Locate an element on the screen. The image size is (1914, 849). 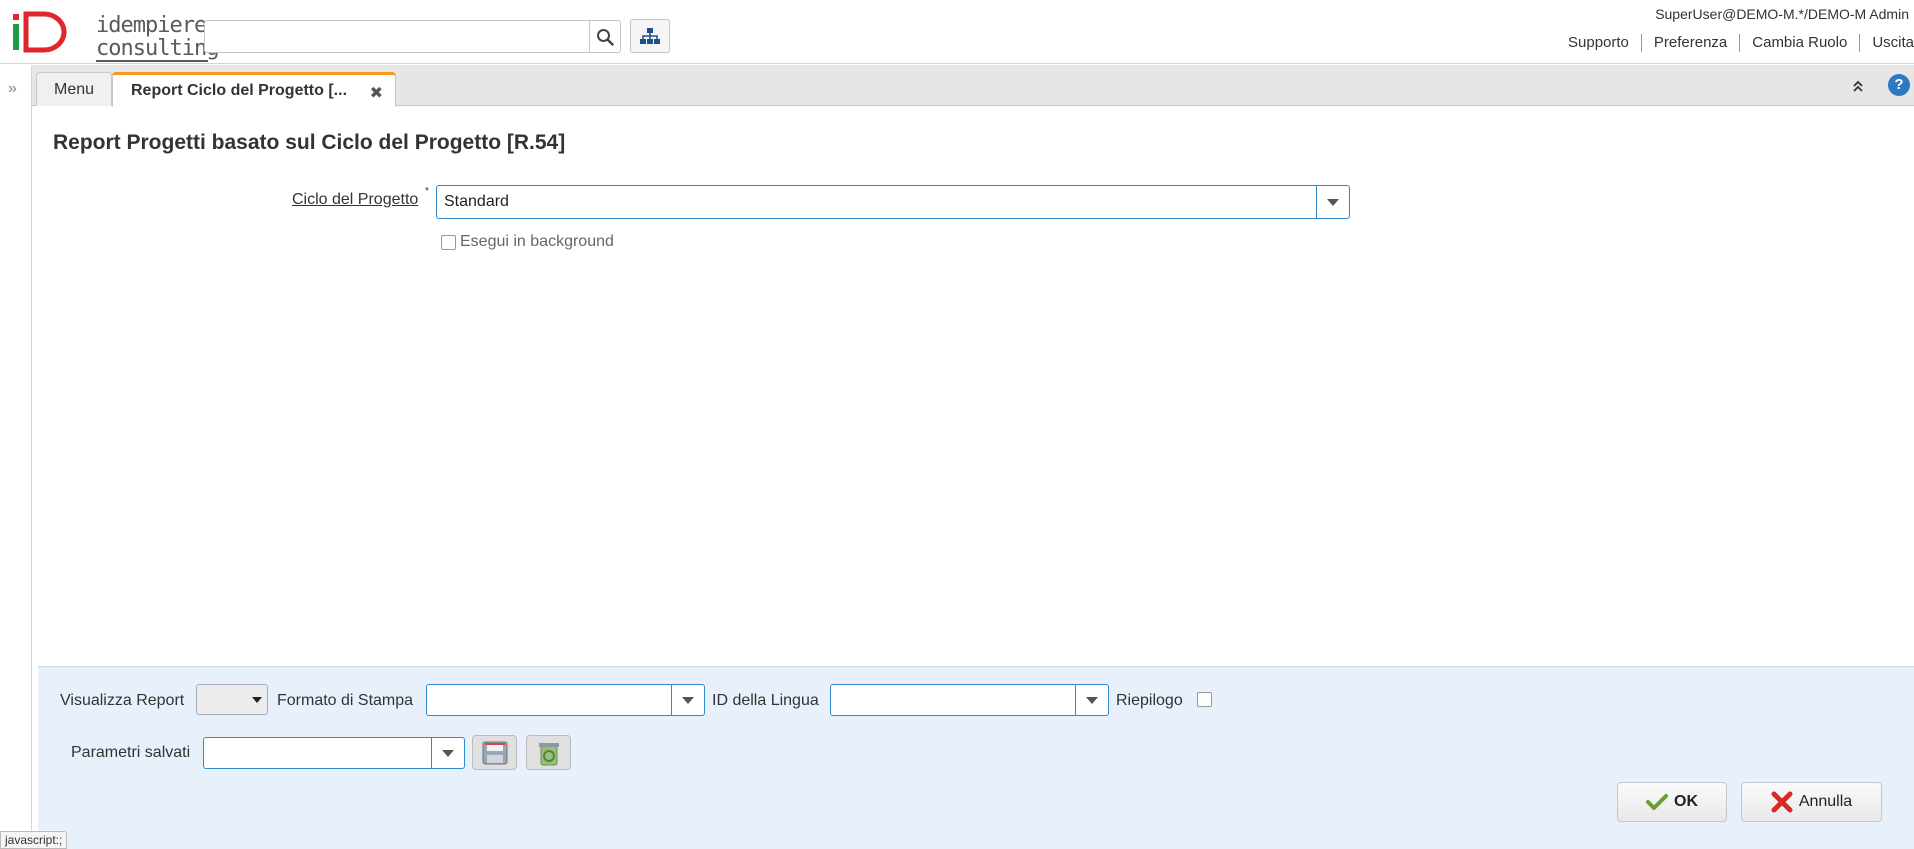
summary-label: Riepilogo is located at coordinates (1149, 700).